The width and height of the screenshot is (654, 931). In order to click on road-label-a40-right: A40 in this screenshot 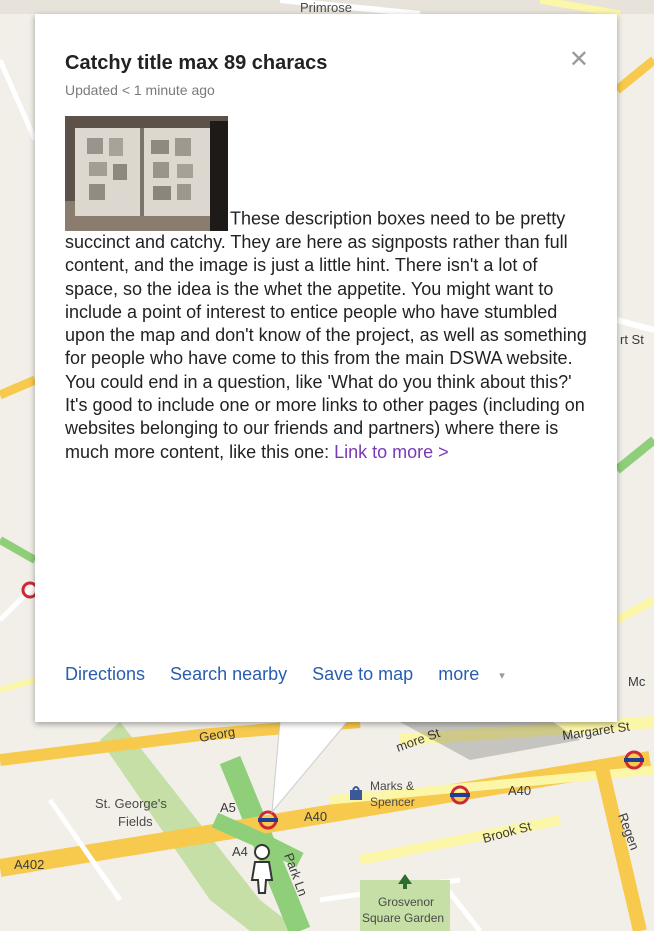, I will do `click(519, 790)`.